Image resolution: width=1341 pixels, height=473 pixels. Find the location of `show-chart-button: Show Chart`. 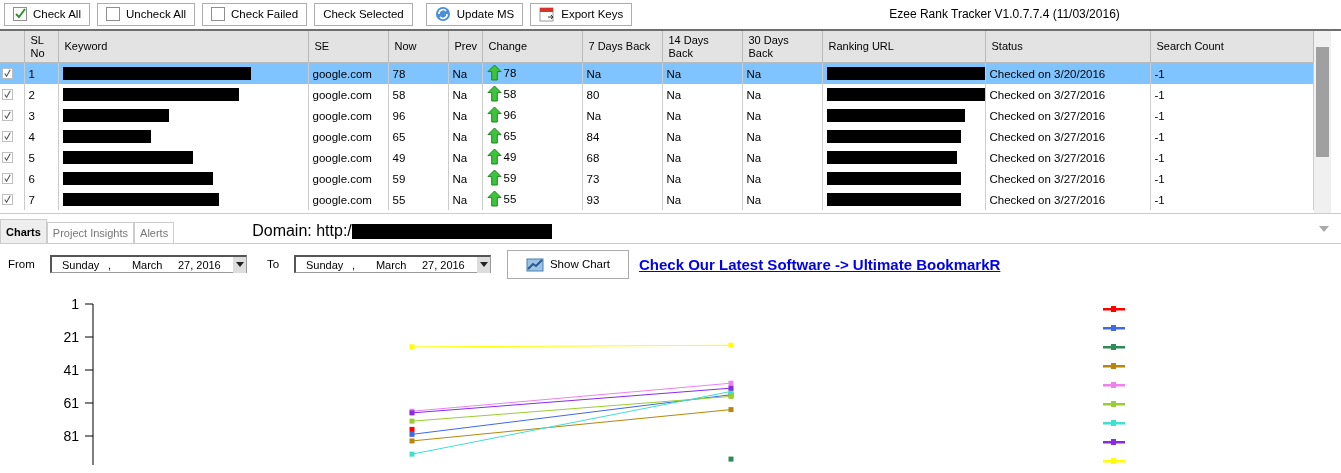

show-chart-button: Show Chart is located at coordinates (568, 264).